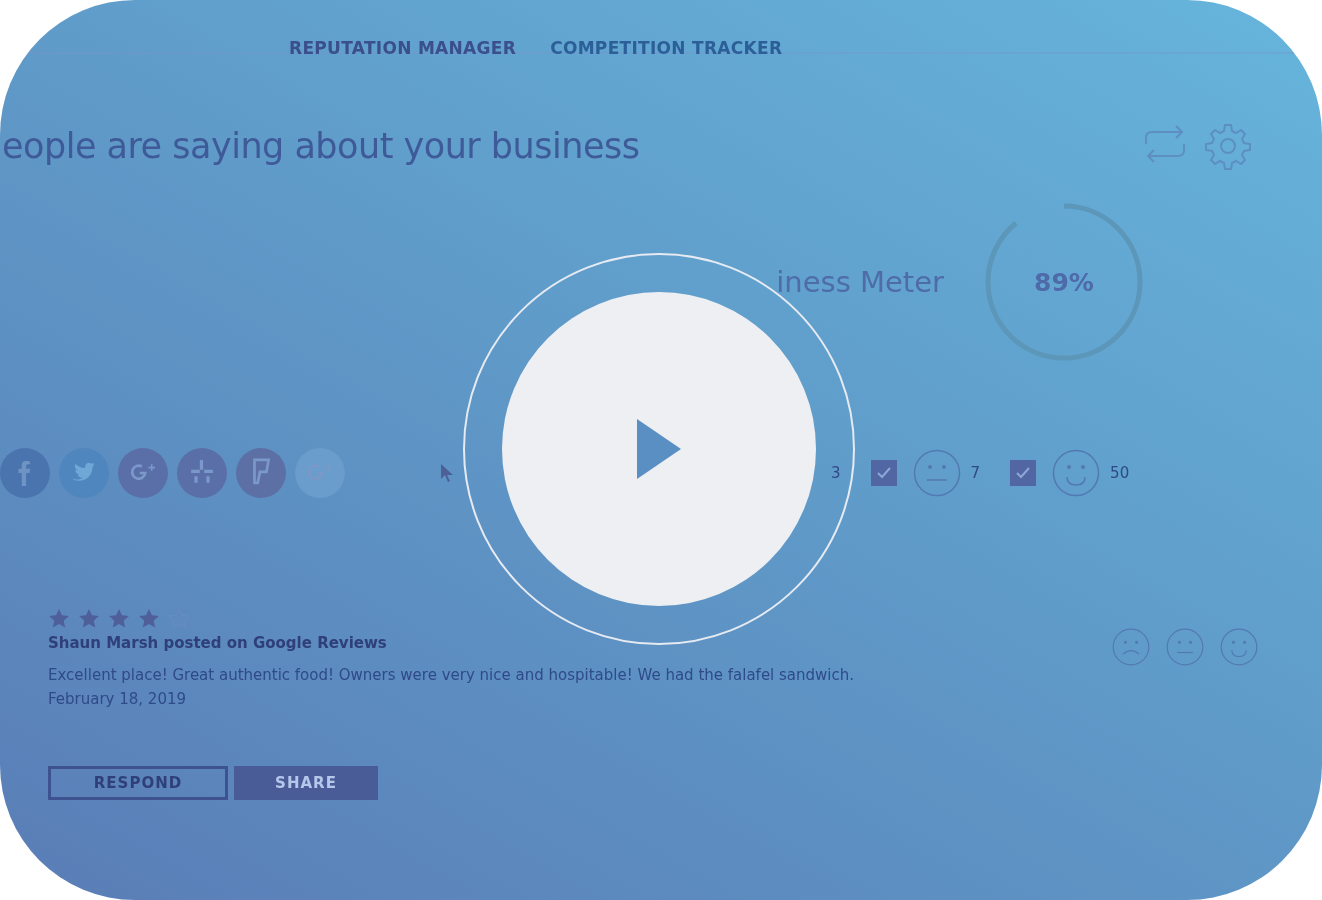 The width and height of the screenshot is (1322, 900). Describe the element at coordinates (218, 643) in the screenshot. I see `review-author: Shaun Marsh posted on Google Reviews` at that location.